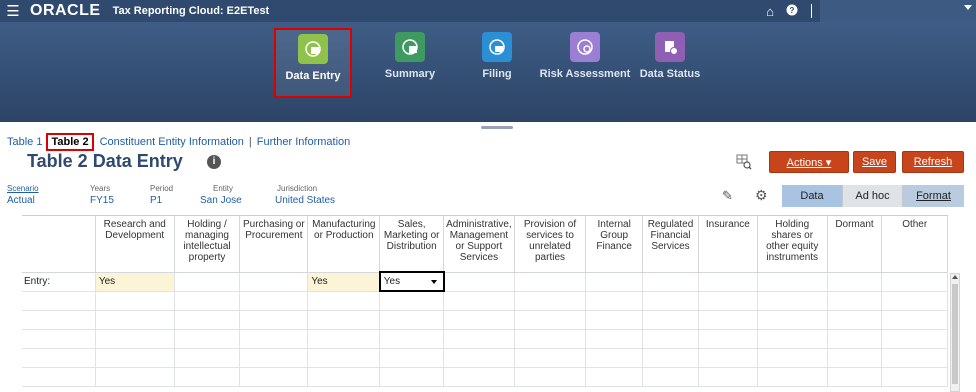 This screenshot has width=976, height=392. What do you see at coordinates (172, 142) in the screenshot?
I see `tab-constituent-entity-information: Constituent Entity Information` at bounding box center [172, 142].